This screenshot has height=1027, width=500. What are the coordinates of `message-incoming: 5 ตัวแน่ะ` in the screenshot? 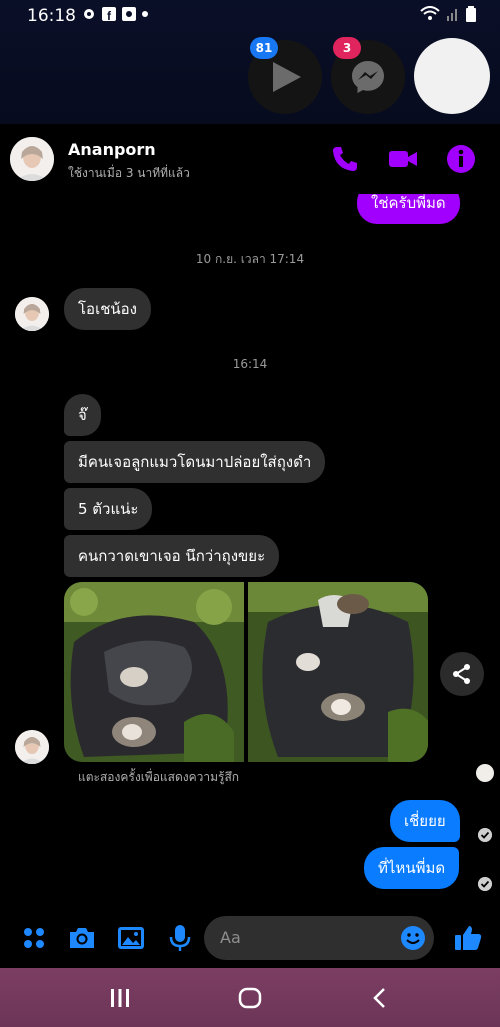 It's located at (108, 509).